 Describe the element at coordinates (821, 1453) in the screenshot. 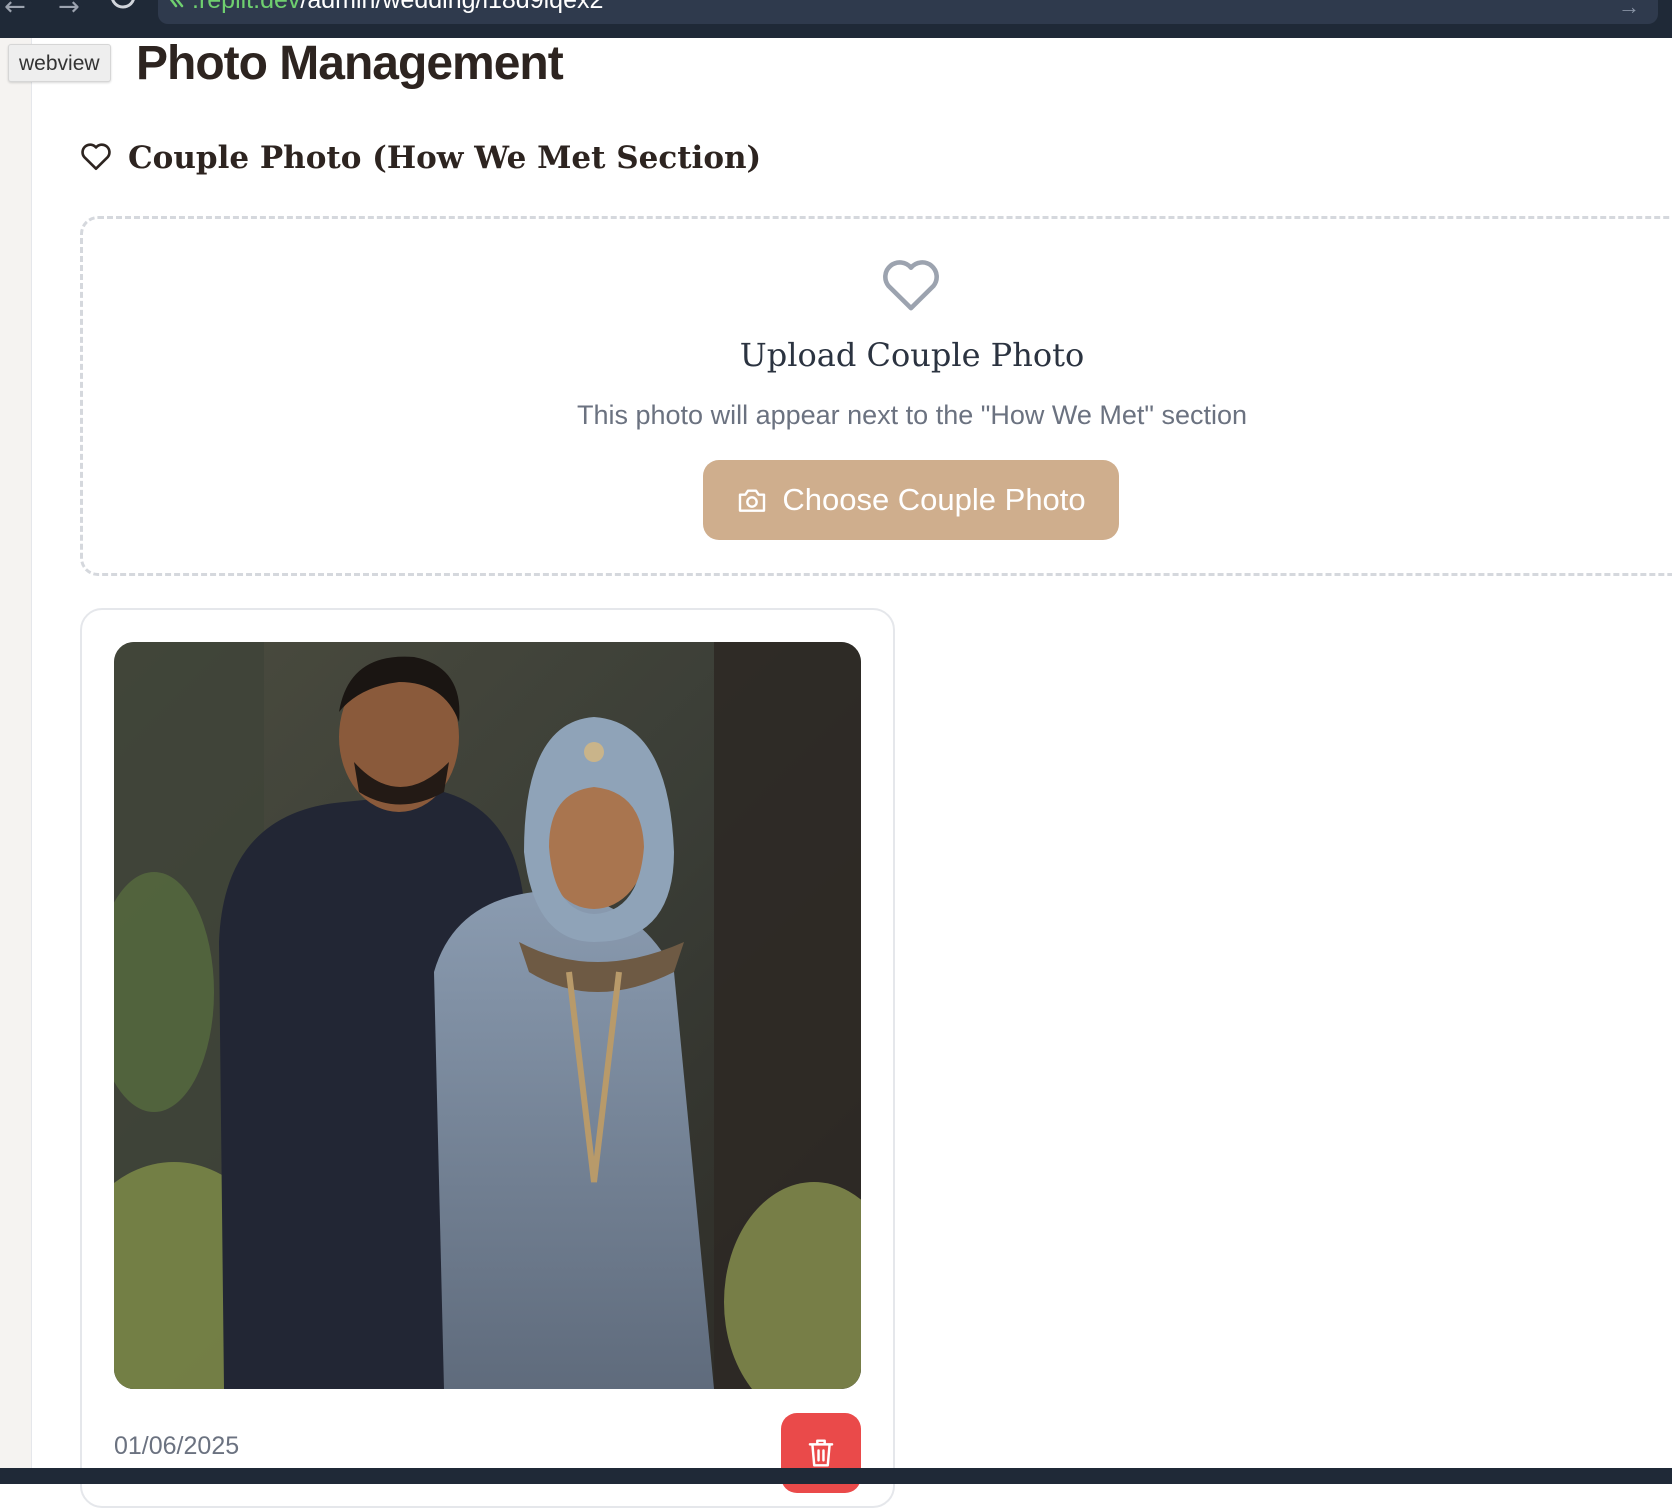

I see `trash-icon` at that location.